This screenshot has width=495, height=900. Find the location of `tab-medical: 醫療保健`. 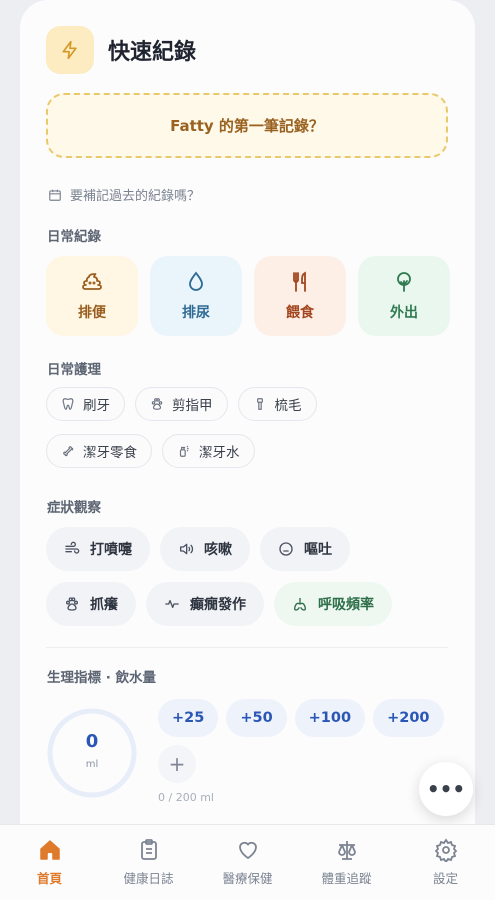

tab-medical: 醫療保健 is located at coordinates (247, 862).